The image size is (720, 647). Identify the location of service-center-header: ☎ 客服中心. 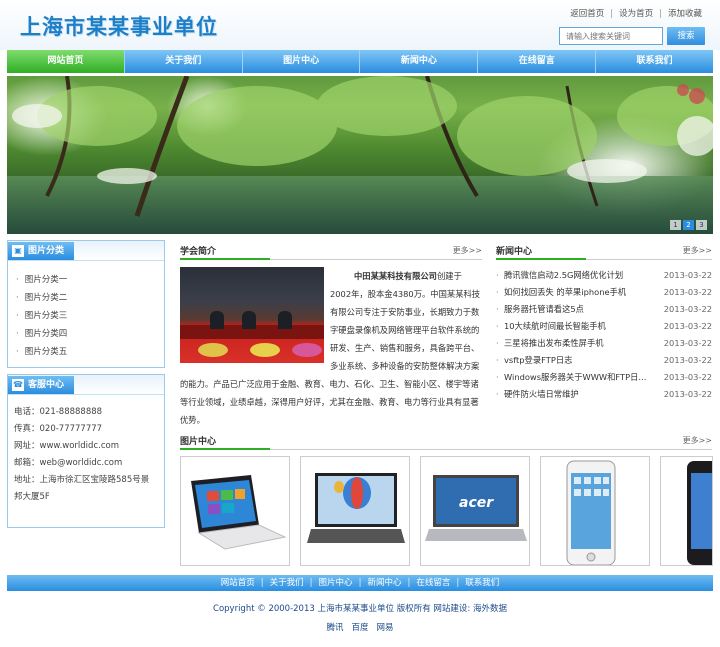
(86, 385).